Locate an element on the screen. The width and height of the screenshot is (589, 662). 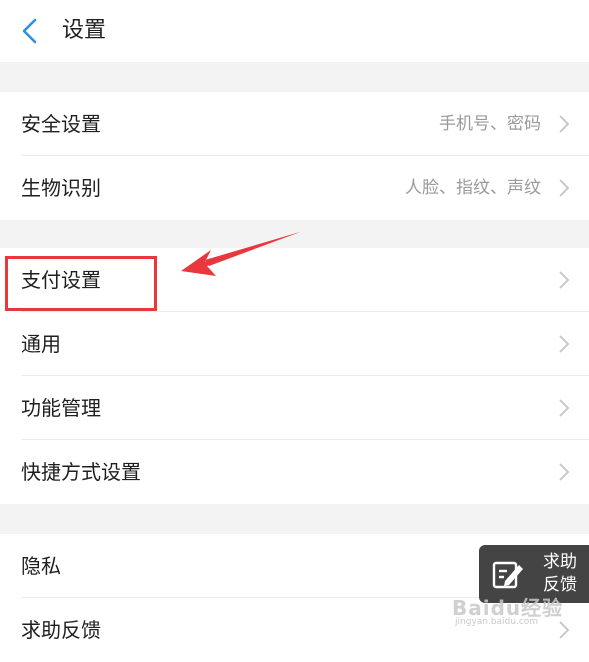
item-subtitle: 手机号、密码 is located at coordinates (490, 124).